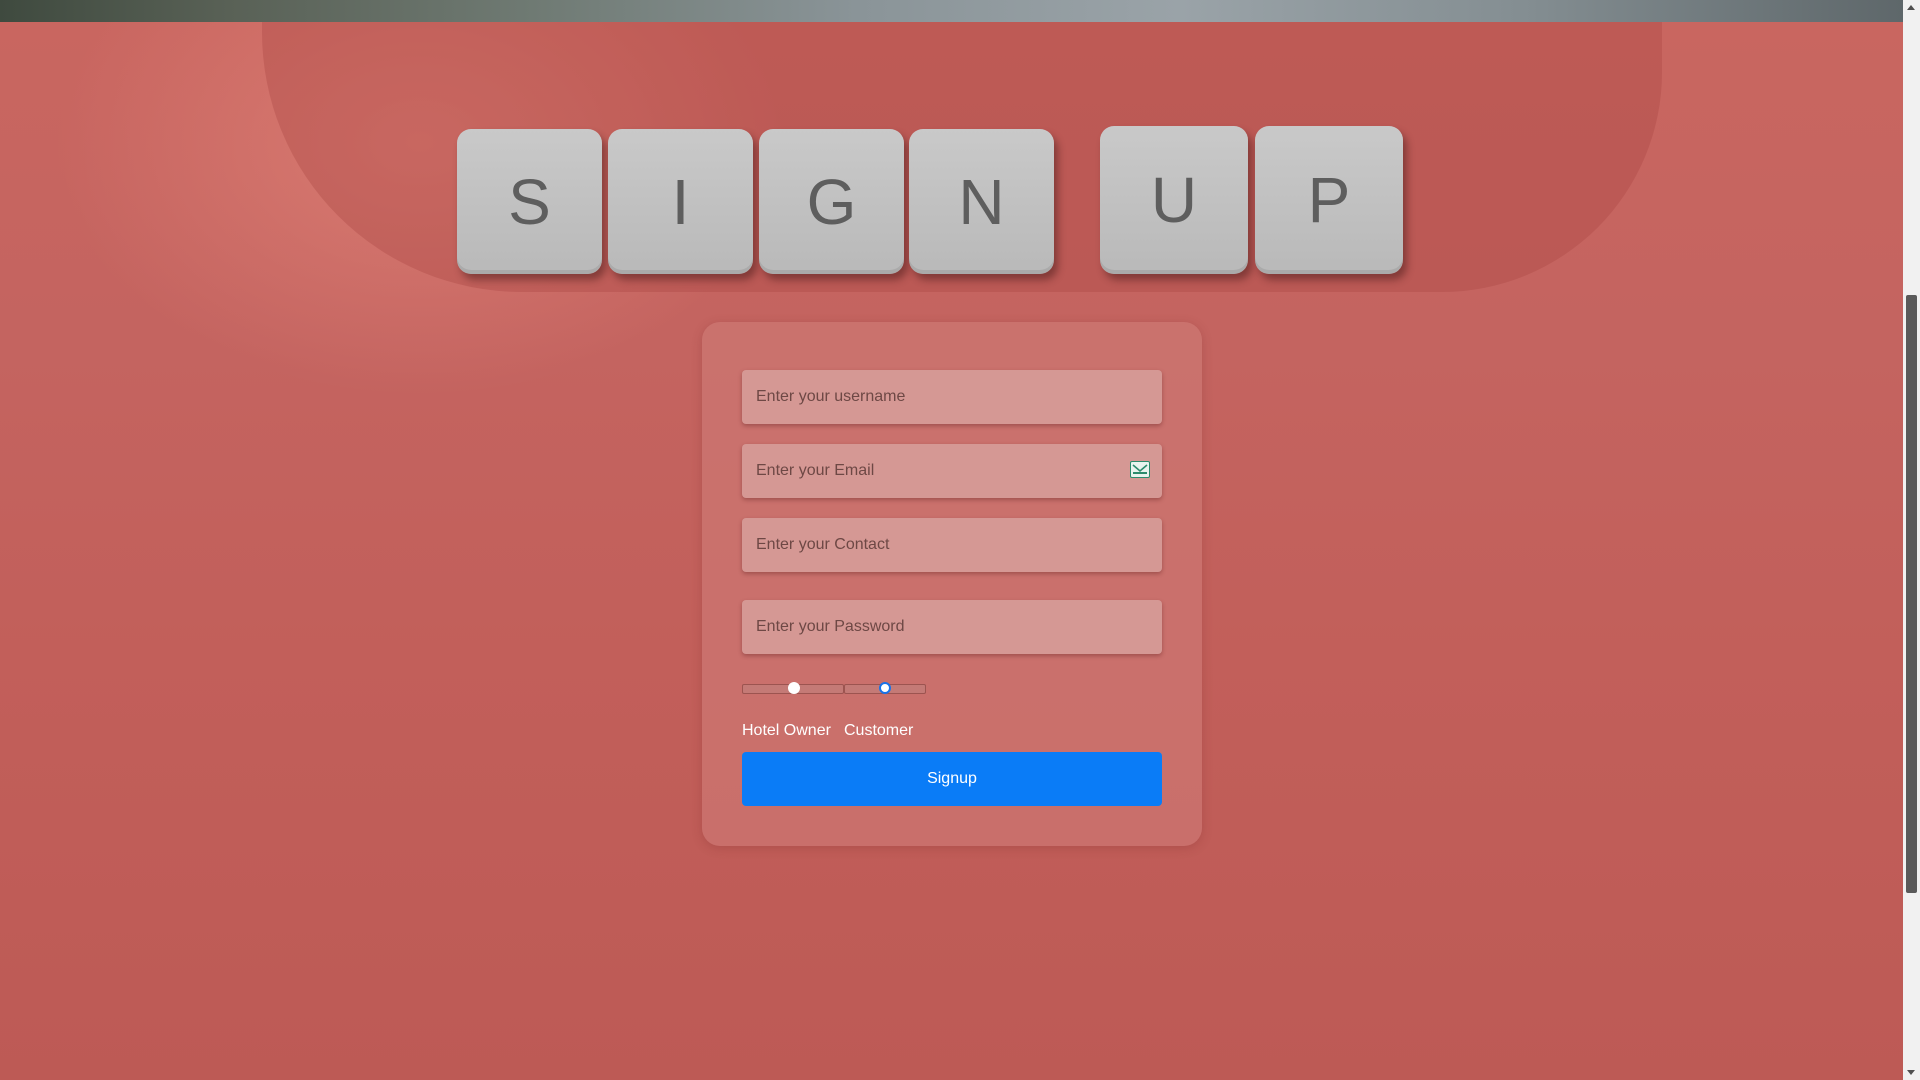 The image size is (1920, 1080). I want to click on page-scrollbar, so click(1911, 540).